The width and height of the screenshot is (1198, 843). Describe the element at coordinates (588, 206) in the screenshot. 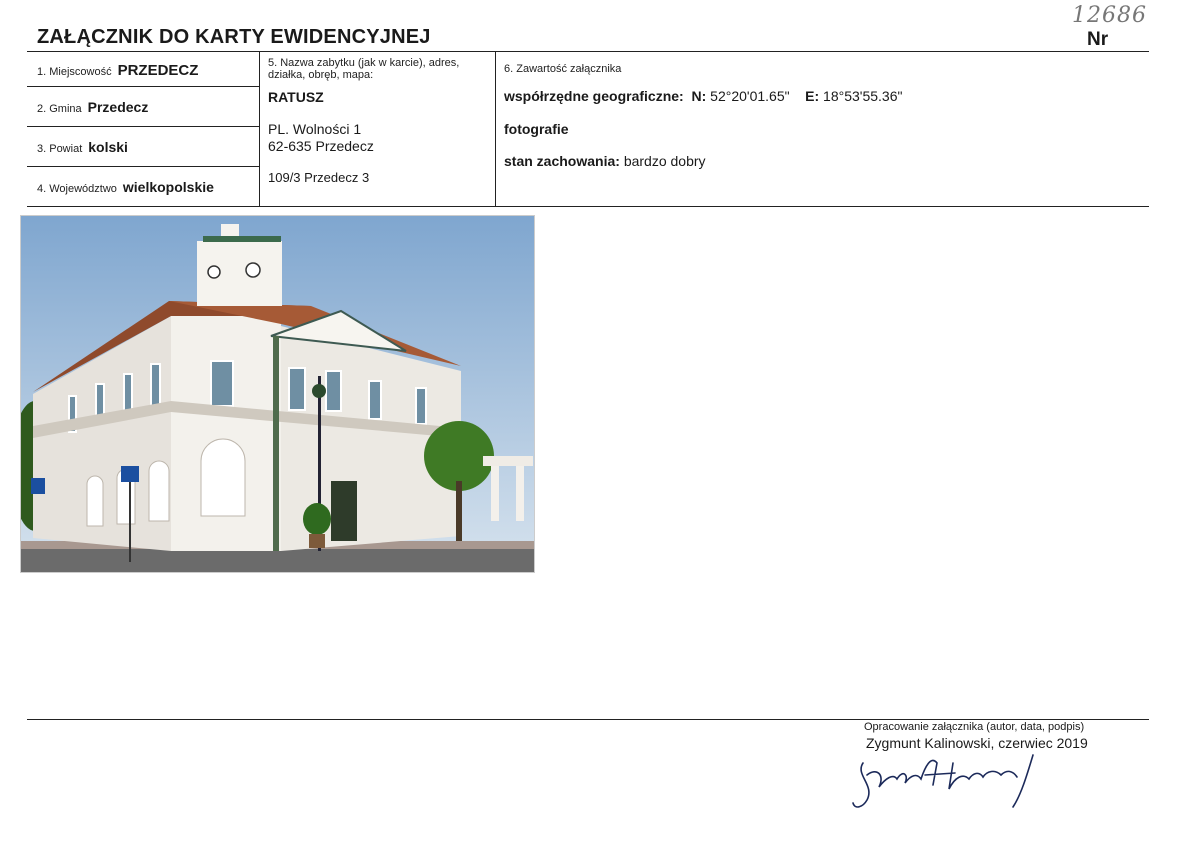

I see `table-bottom-line` at that location.